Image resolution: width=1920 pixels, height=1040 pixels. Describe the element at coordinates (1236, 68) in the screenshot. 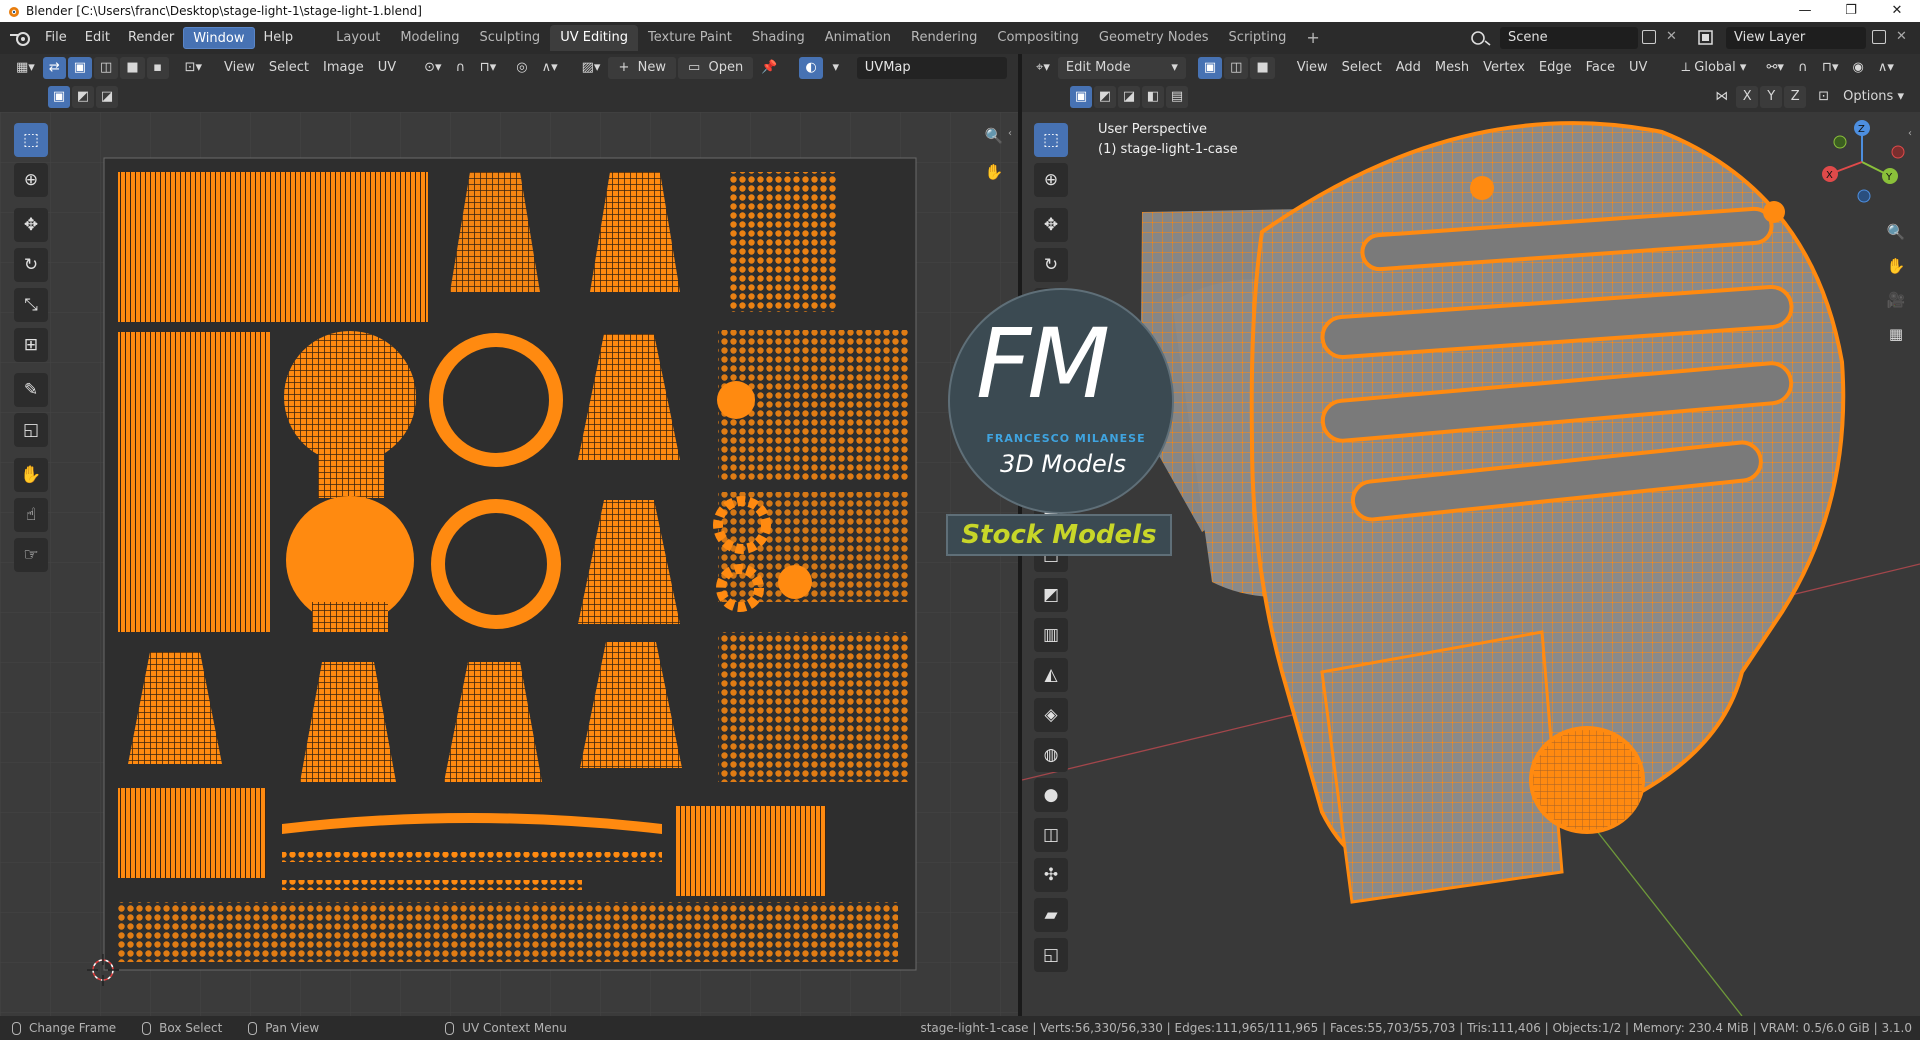

I see `edge-mode-icon: ◫` at that location.